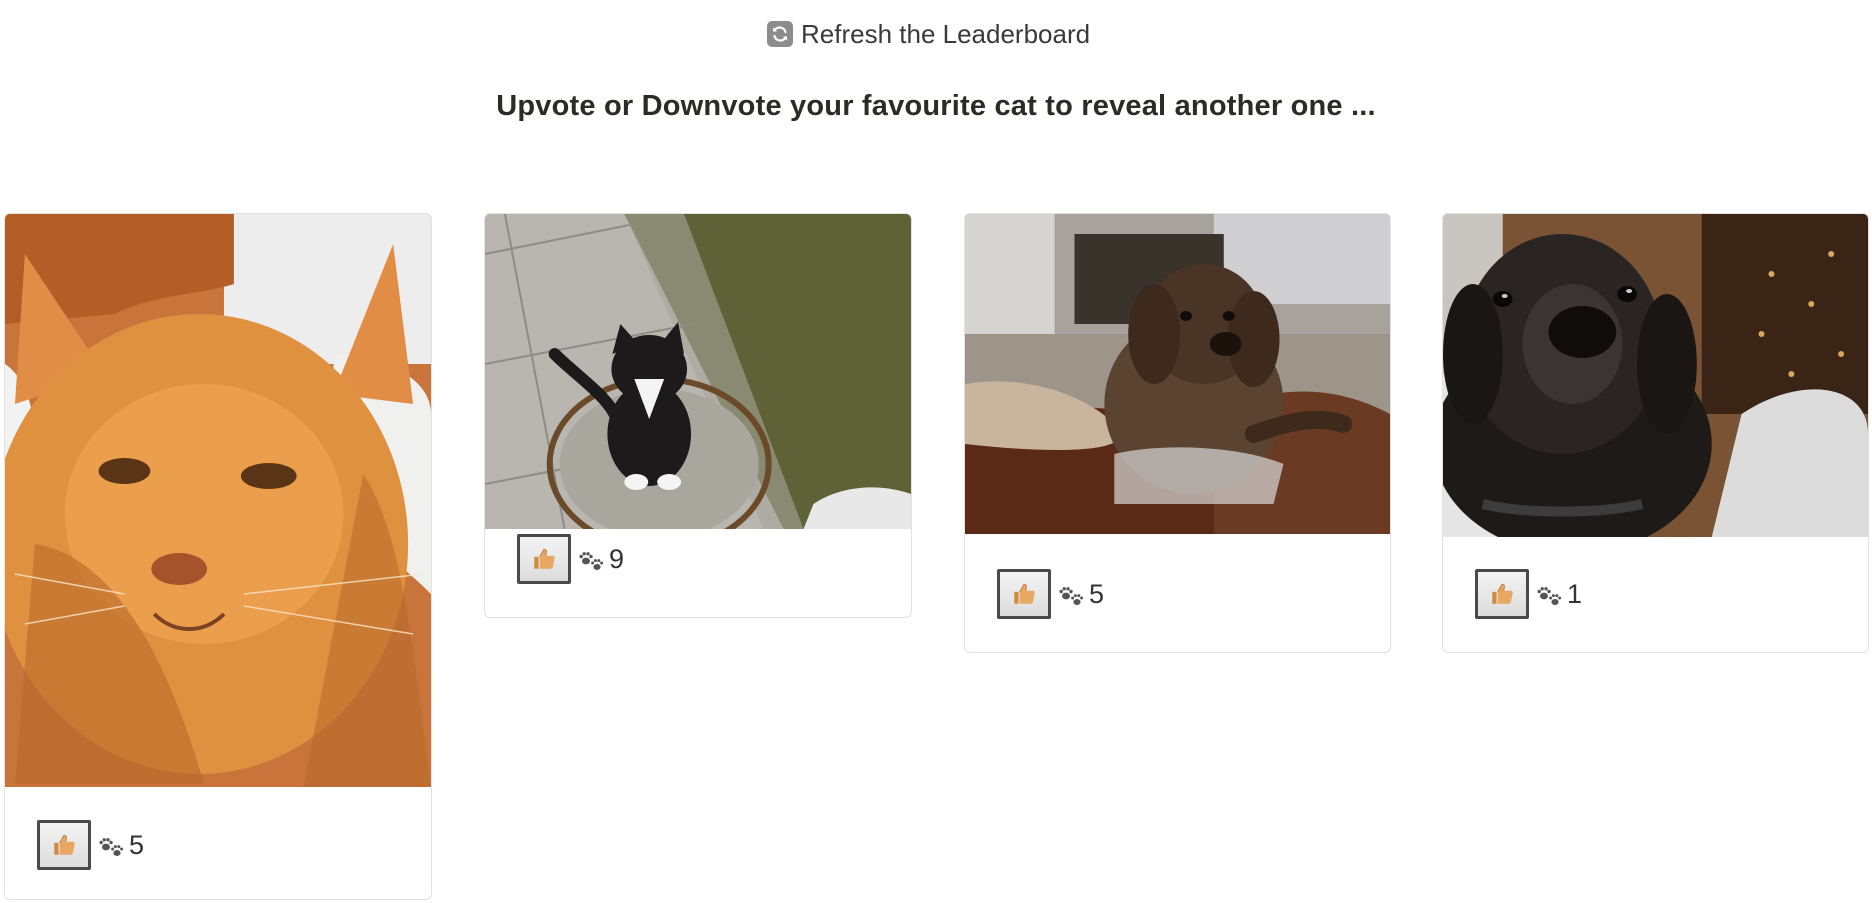  I want to click on pet-card: 9, so click(698, 415).